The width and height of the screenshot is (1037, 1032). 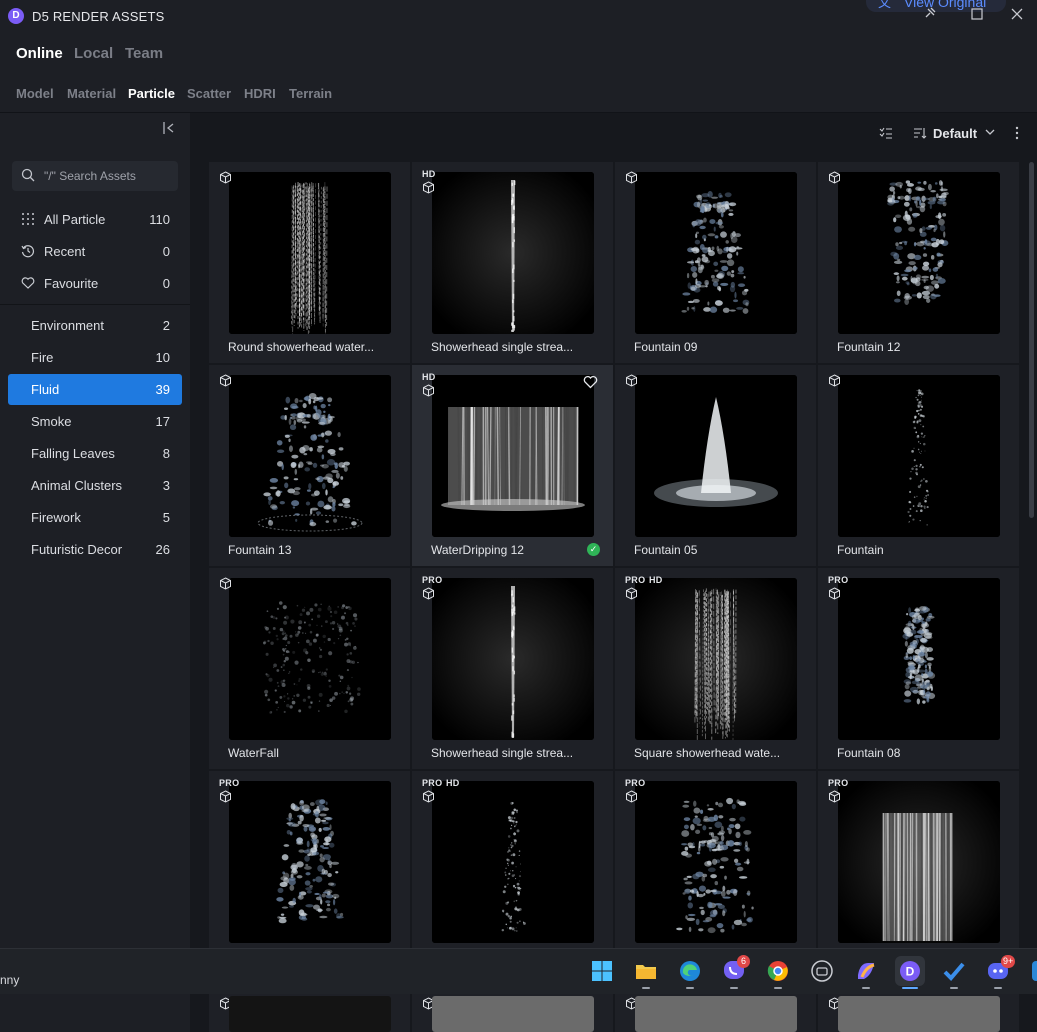 I want to click on sidebar-item-favourite: Favourite 0, so click(x=95, y=283).